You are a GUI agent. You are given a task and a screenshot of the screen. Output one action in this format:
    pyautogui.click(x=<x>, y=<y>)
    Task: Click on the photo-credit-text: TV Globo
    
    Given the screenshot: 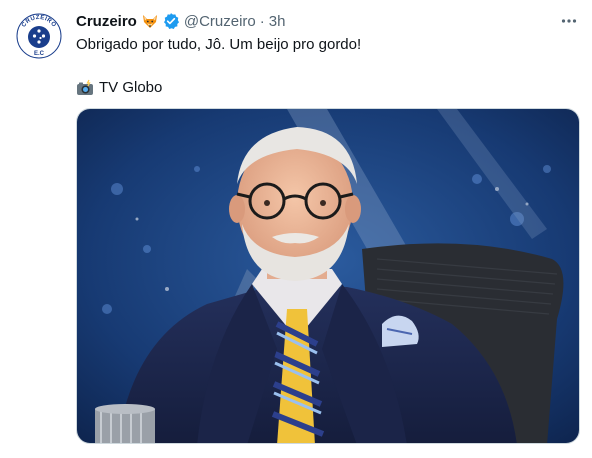 What is the action you would take?
    pyautogui.click(x=131, y=87)
    